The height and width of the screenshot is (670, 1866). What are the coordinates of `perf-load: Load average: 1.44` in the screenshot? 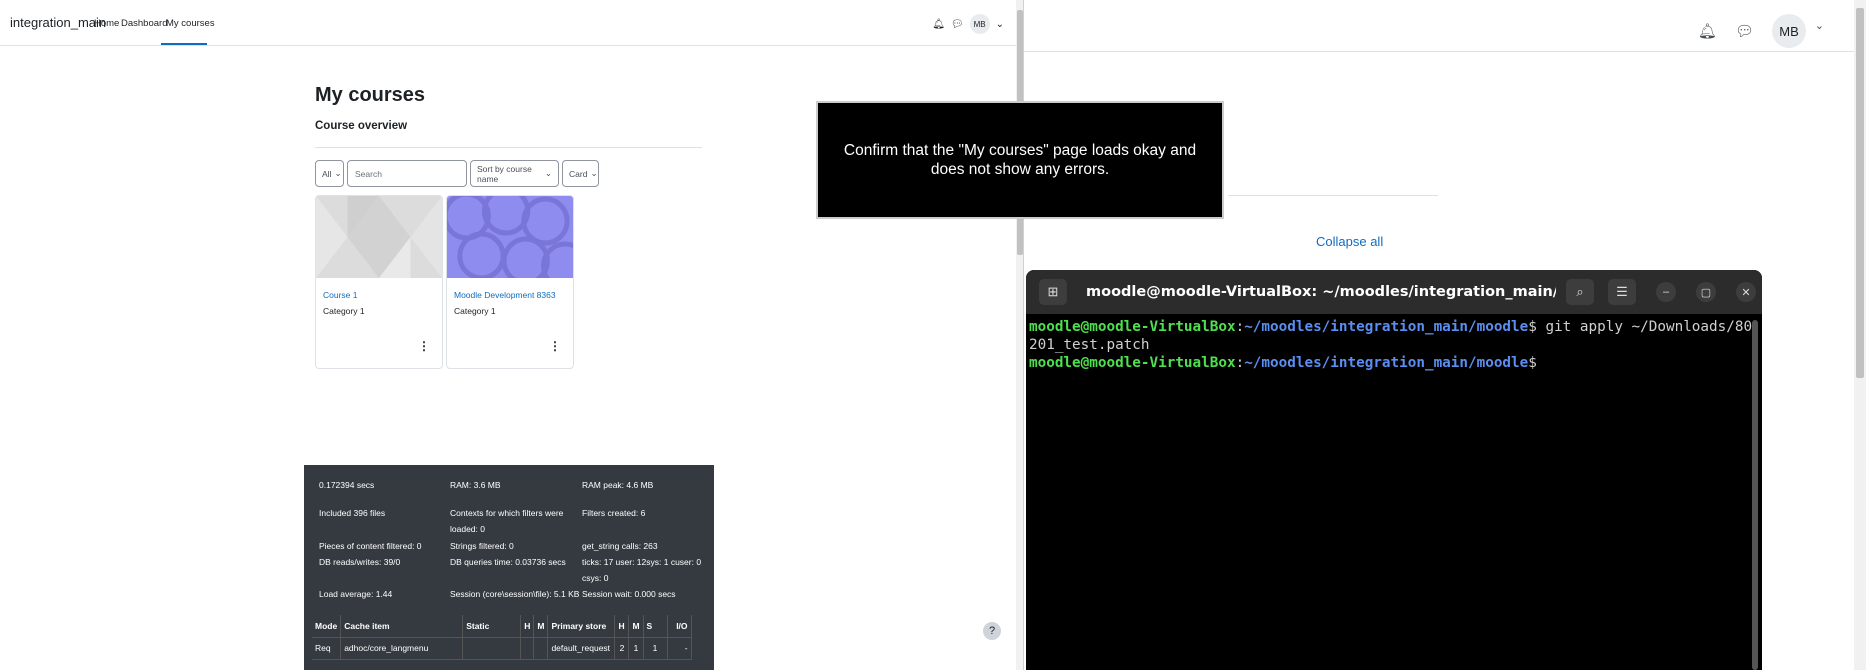 It's located at (356, 594).